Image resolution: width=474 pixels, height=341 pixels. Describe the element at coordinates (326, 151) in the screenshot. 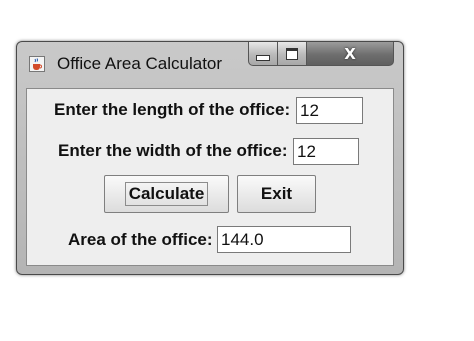

I see `width-input: 12` at that location.